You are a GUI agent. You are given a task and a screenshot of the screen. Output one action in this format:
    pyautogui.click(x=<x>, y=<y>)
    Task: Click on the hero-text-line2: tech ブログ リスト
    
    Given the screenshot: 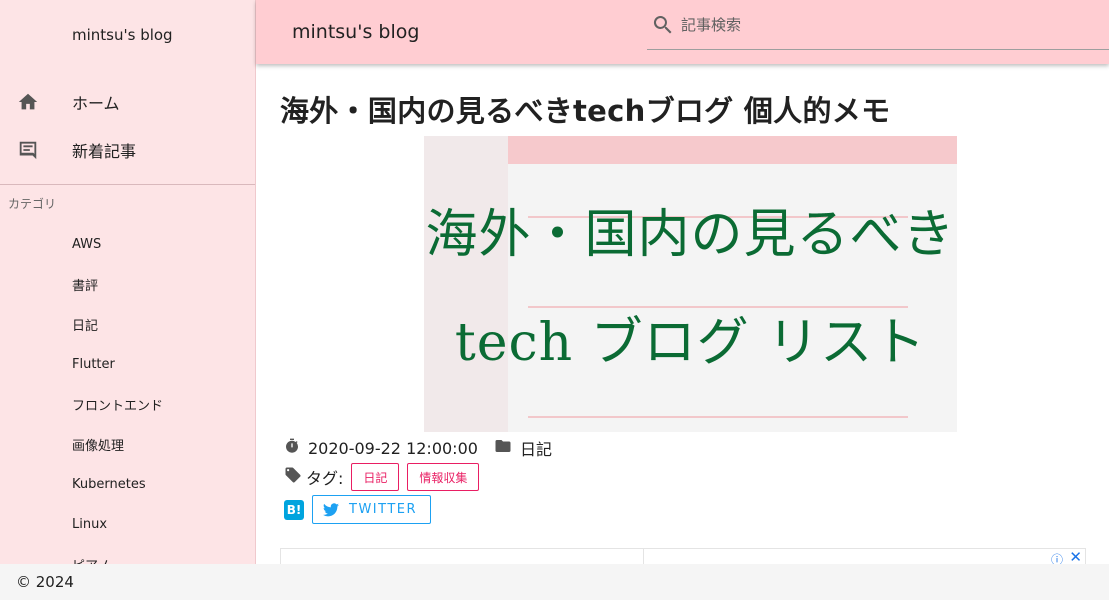 What is the action you would take?
    pyautogui.click(x=690, y=343)
    